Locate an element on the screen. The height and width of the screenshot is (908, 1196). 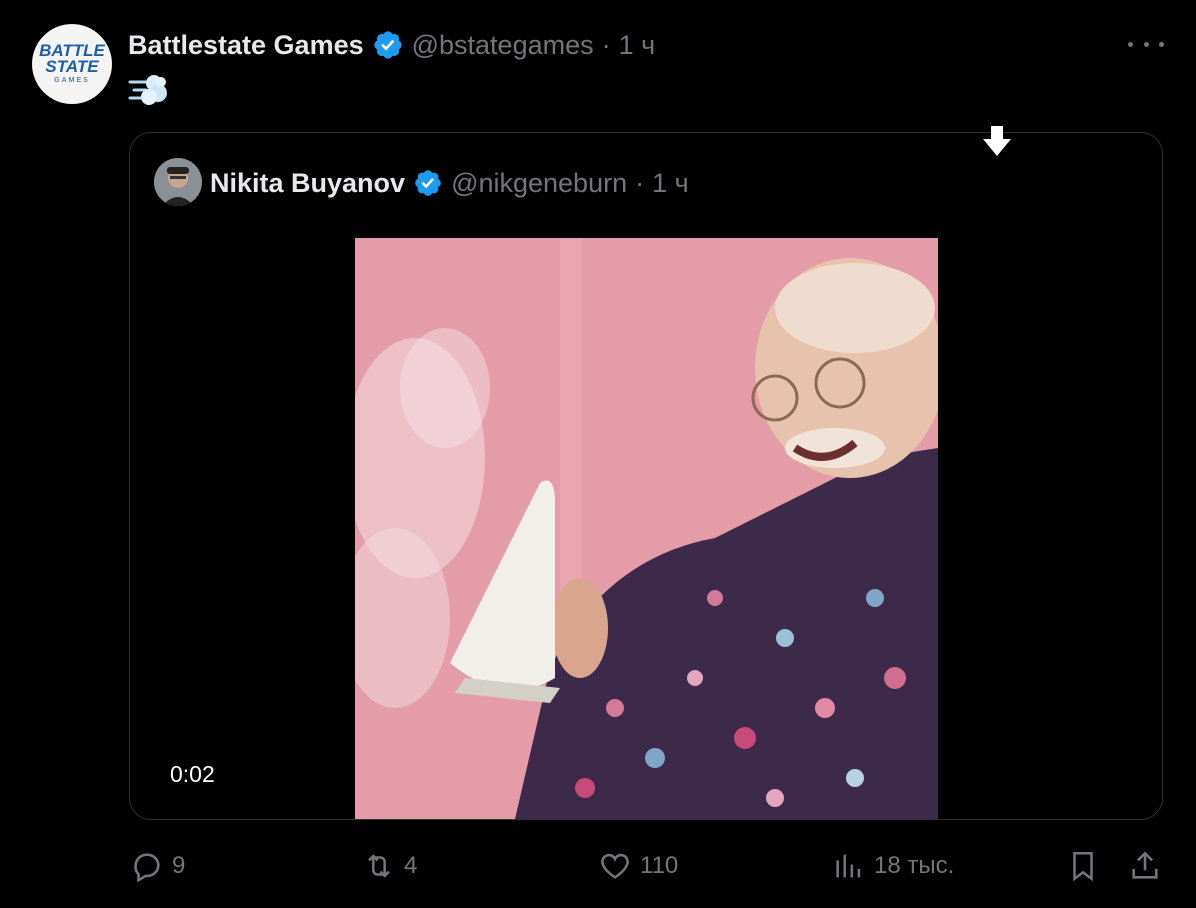
dashing-away-emoji is located at coordinates (147, 90).